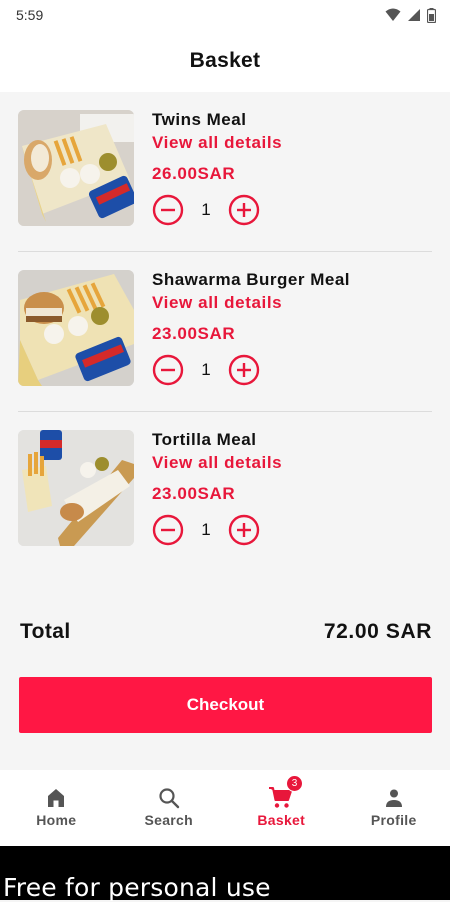 This screenshot has width=450, height=902. I want to click on total-value: 72.00 SAR, so click(378, 632).